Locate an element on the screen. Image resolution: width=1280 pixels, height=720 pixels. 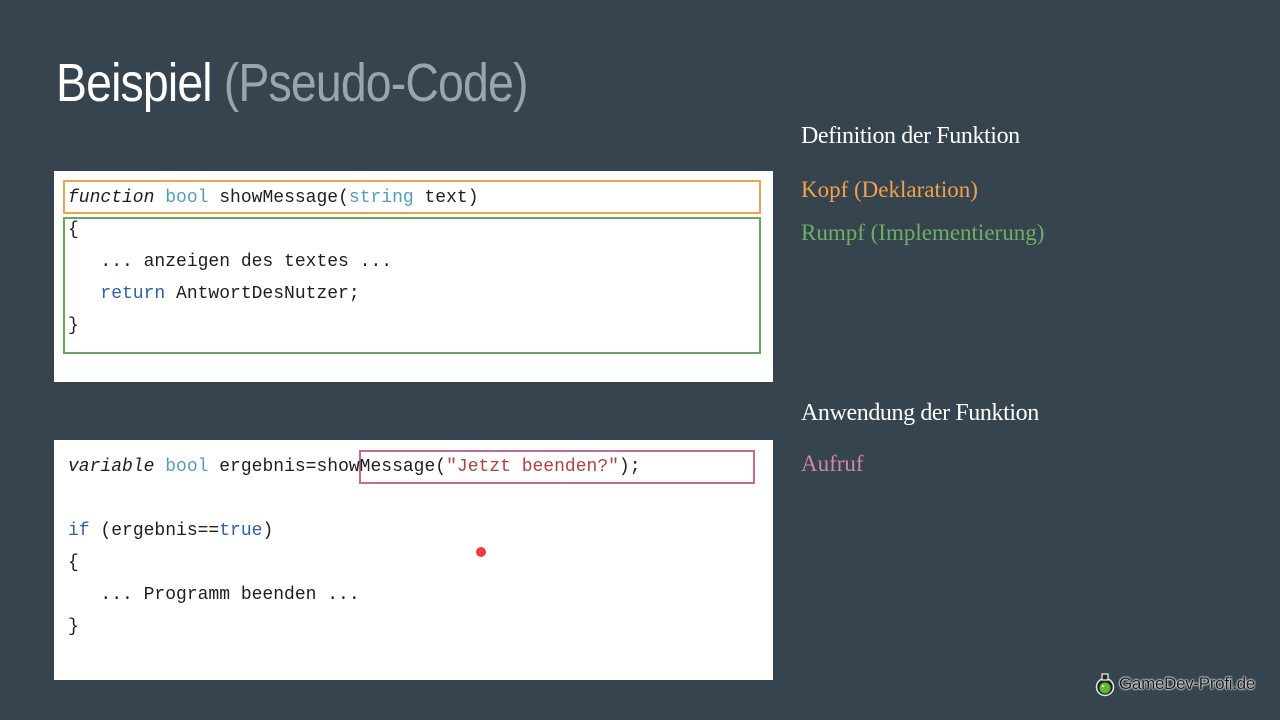
laser-pointer-dot is located at coordinates (481, 552).